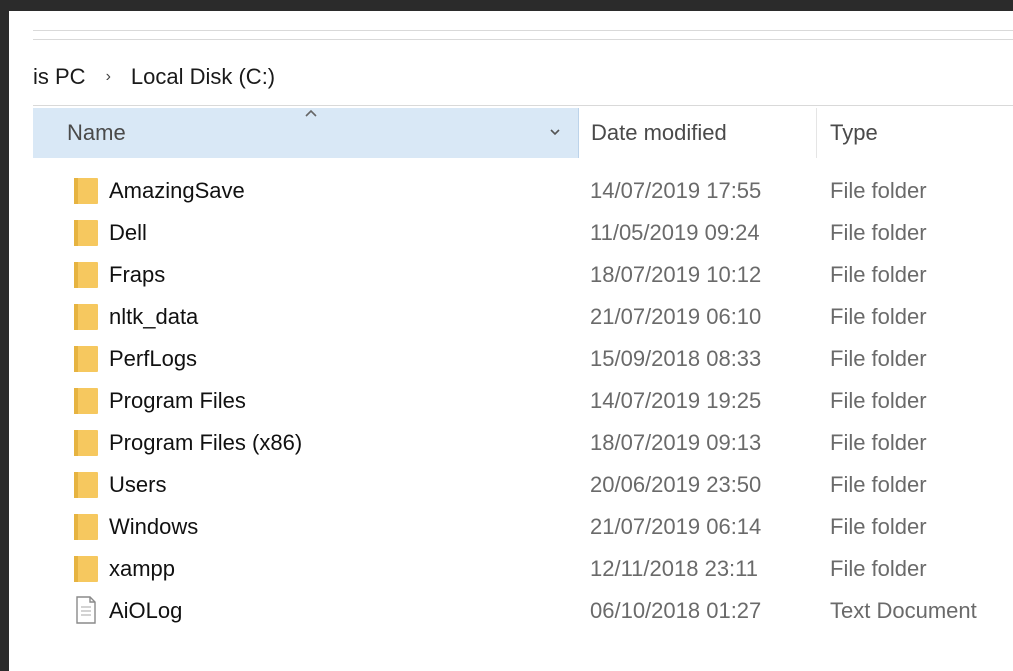 This screenshot has height=671, width=1013. I want to click on file-date-modified: 21/07/2019 06:14, so click(676, 526).